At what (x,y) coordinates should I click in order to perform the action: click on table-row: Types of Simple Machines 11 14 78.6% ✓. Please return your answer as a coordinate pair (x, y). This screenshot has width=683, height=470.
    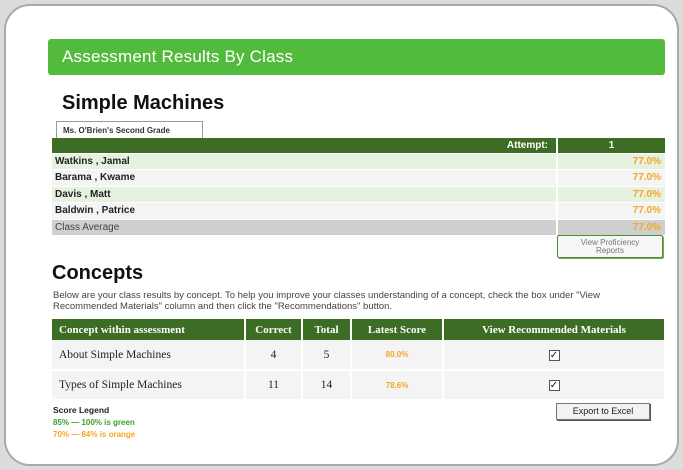
    Looking at the image, I should click on (358, 385).